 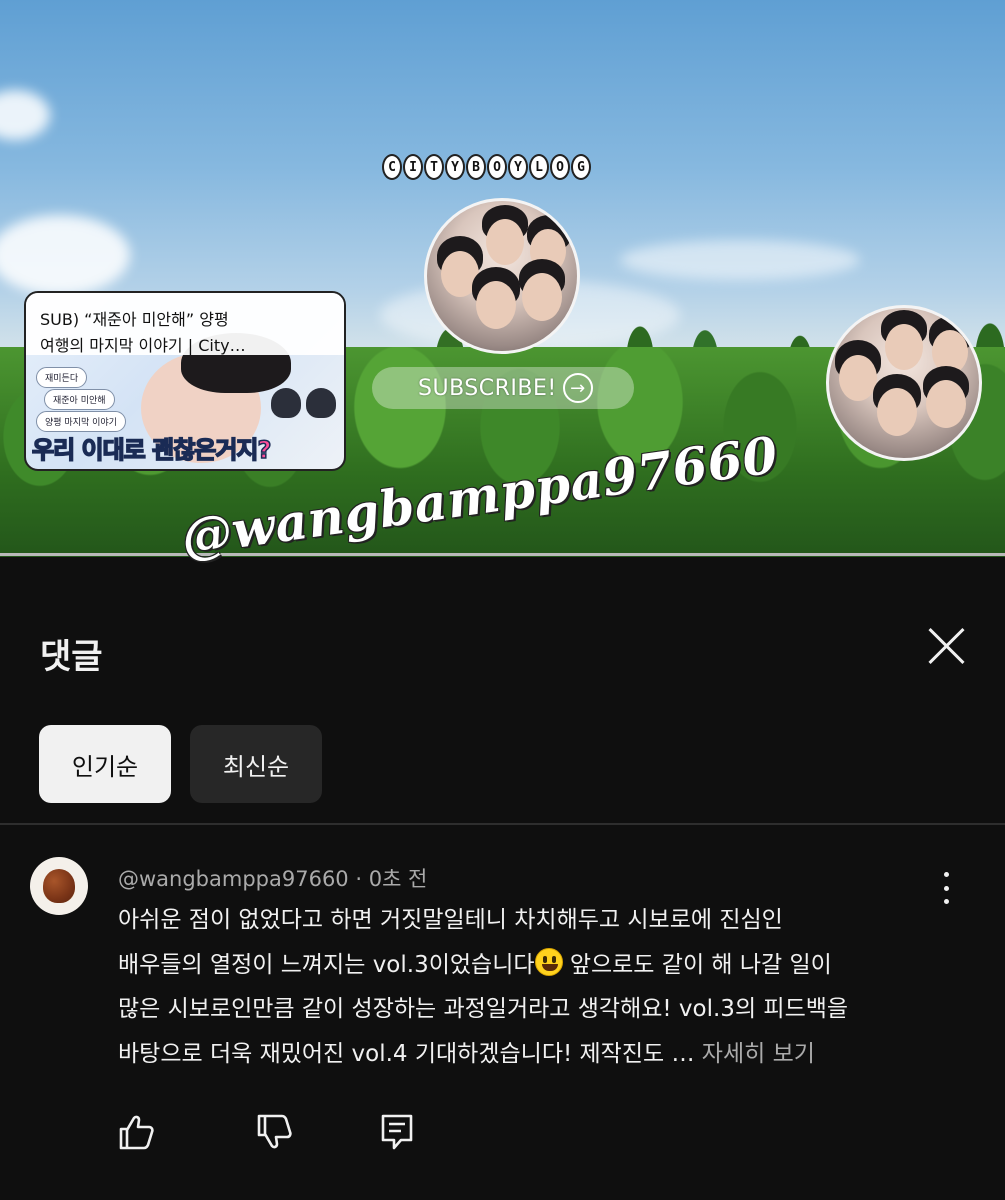 I want to click on video-title-line: SUB) “재준아 미안해” 양평, so click(x=134, y=319).